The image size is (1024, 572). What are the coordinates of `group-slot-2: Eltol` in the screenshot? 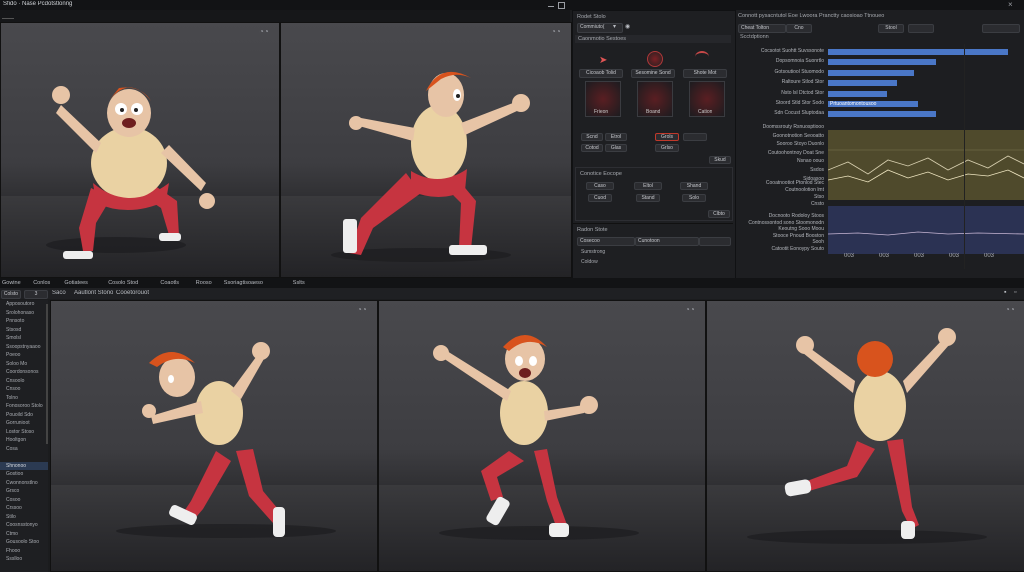 It's located at (648, 186).